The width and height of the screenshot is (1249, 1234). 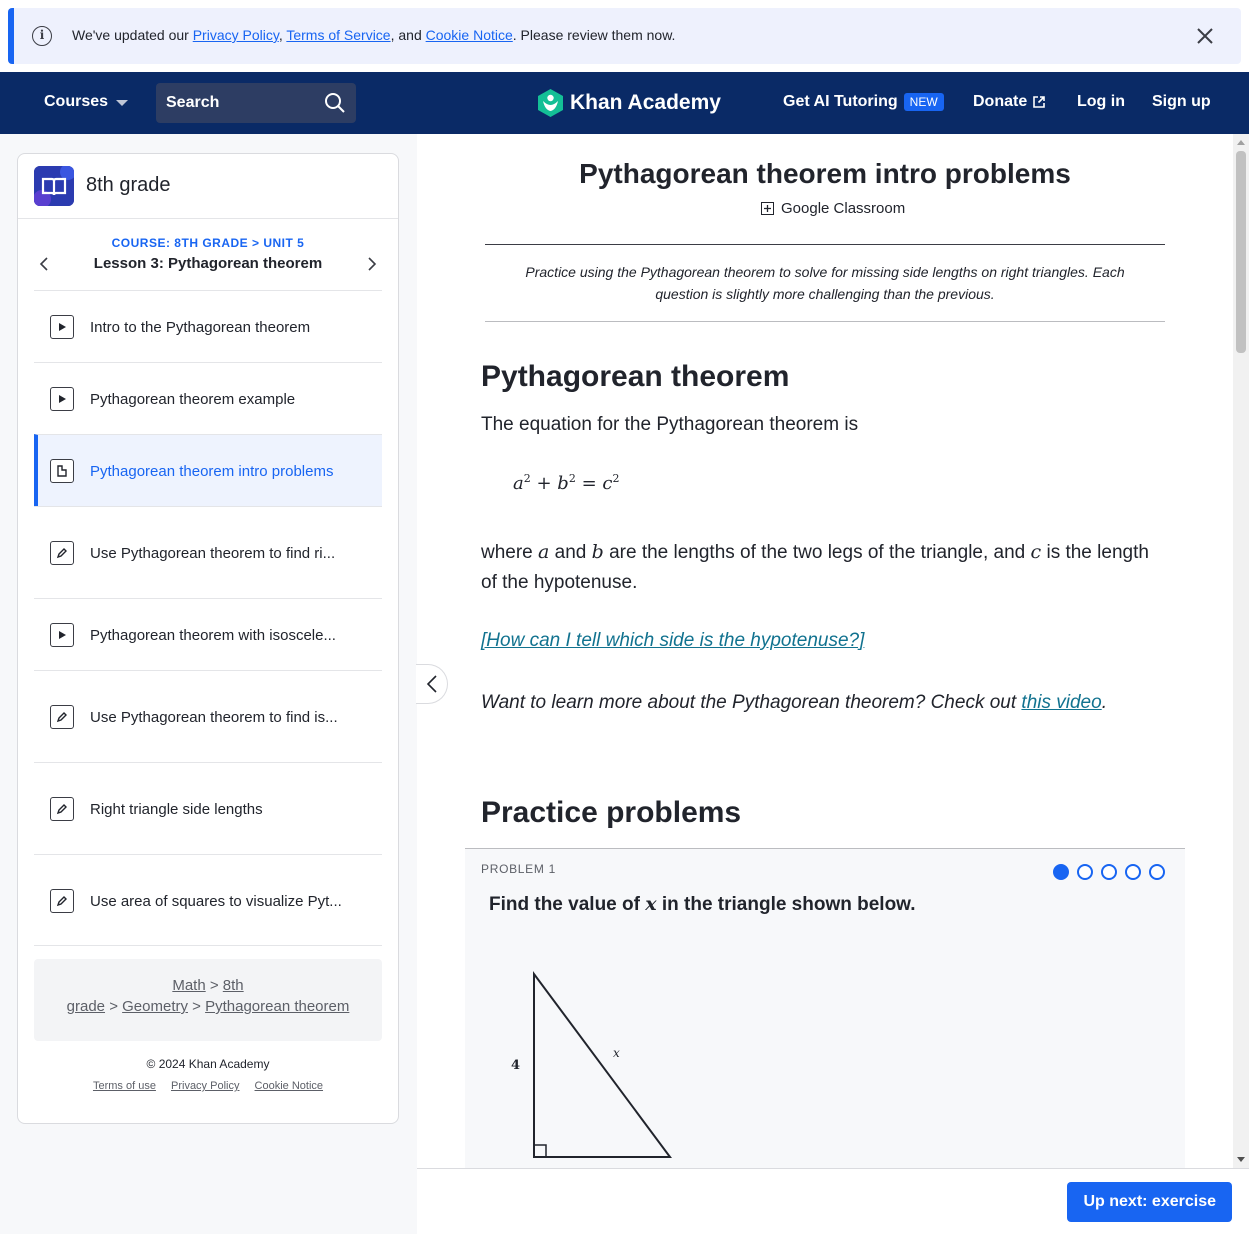 I want to click on list-item-label: Pythagorean theorem example, so click(x=193, y=399).